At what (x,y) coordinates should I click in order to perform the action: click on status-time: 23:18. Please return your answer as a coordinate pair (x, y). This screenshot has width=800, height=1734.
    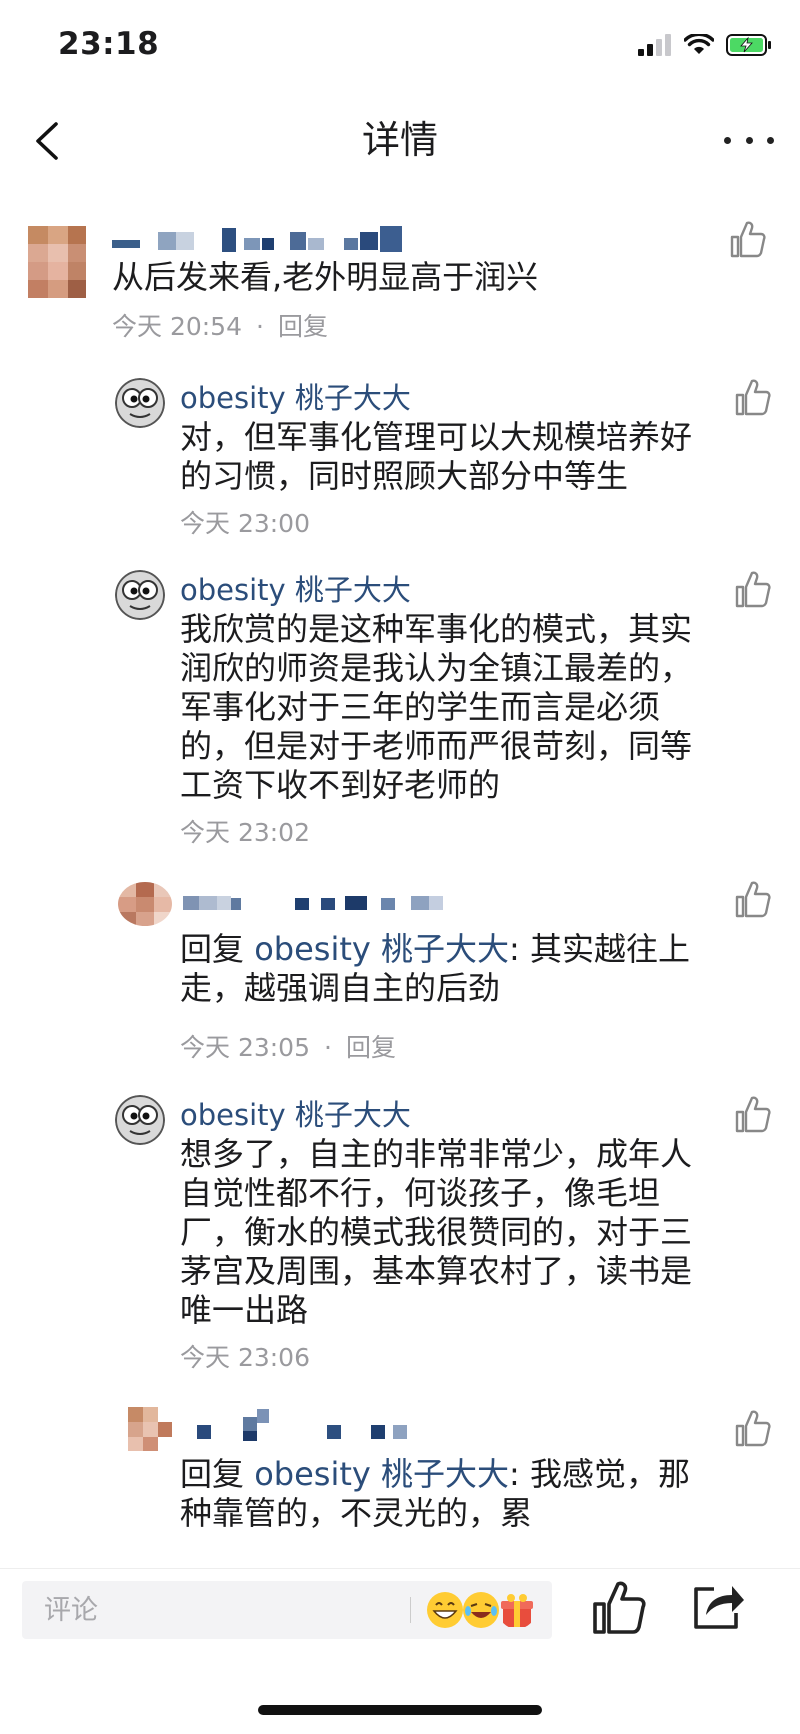
    Looking at the image, I should click on (109, 44).